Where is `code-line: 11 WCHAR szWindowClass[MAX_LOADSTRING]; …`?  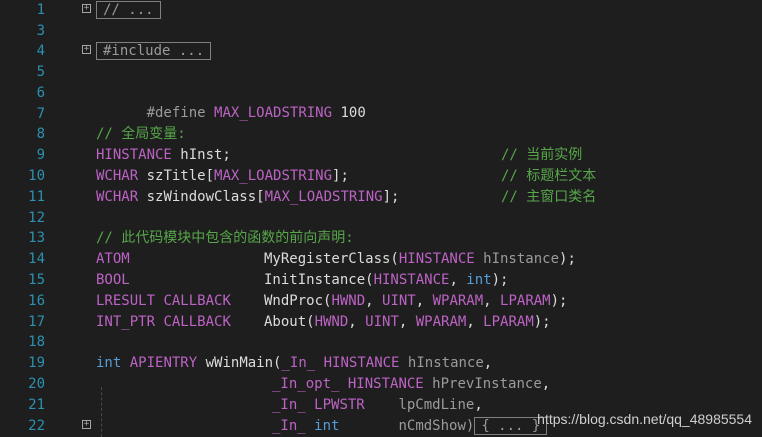 code-line: 11 WCHAR szWindowClass[MAX_LOADSTRING]; … is located at coordinates (381, 197).